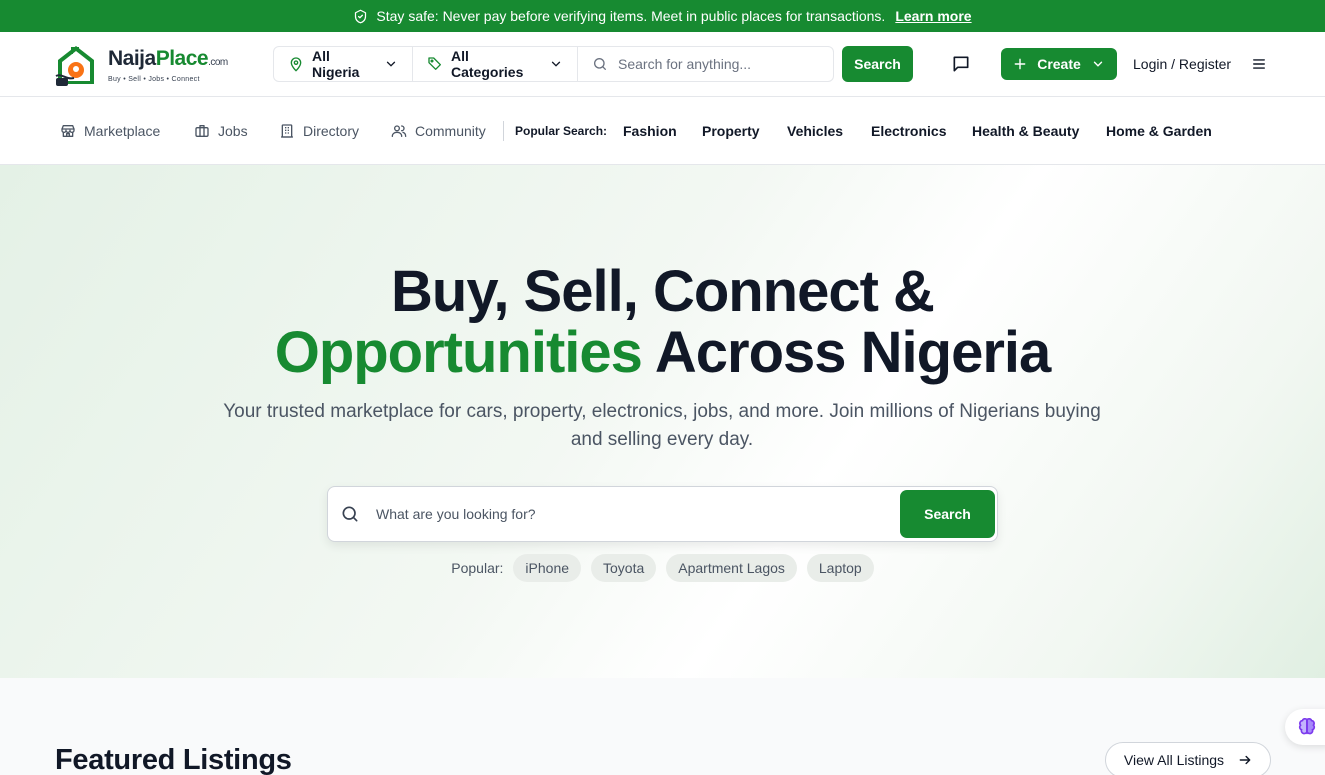 This screenshot has height=775, width=1325. I want to click on featured-title: Featured Listings, so click(173, 759).